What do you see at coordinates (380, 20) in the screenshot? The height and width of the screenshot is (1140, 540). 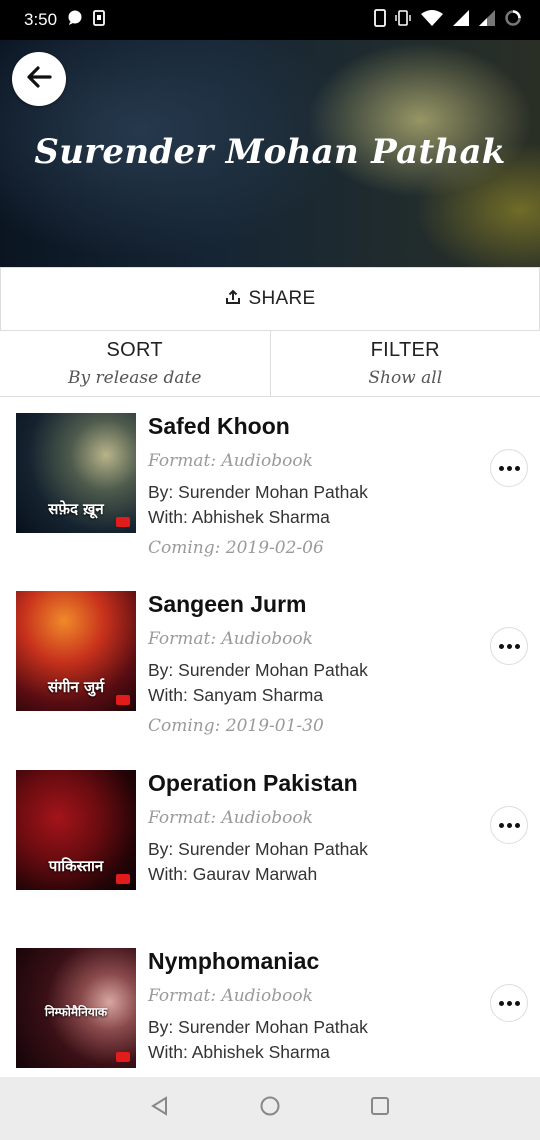 I see `phone-status-icon` at bounding box center [380, 20].